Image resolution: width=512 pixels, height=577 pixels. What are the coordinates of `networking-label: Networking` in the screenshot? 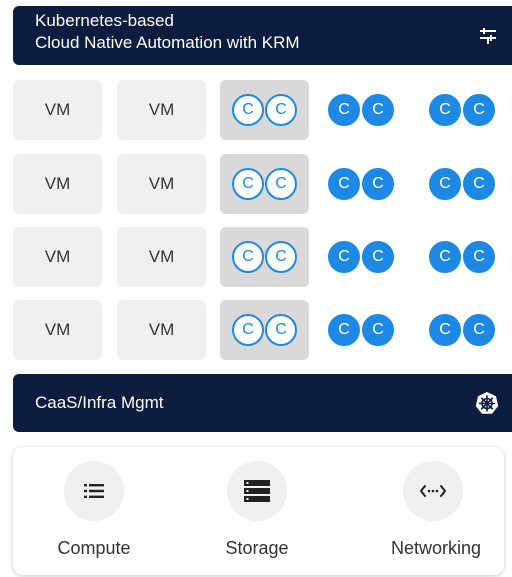 It's located at (436, 548).